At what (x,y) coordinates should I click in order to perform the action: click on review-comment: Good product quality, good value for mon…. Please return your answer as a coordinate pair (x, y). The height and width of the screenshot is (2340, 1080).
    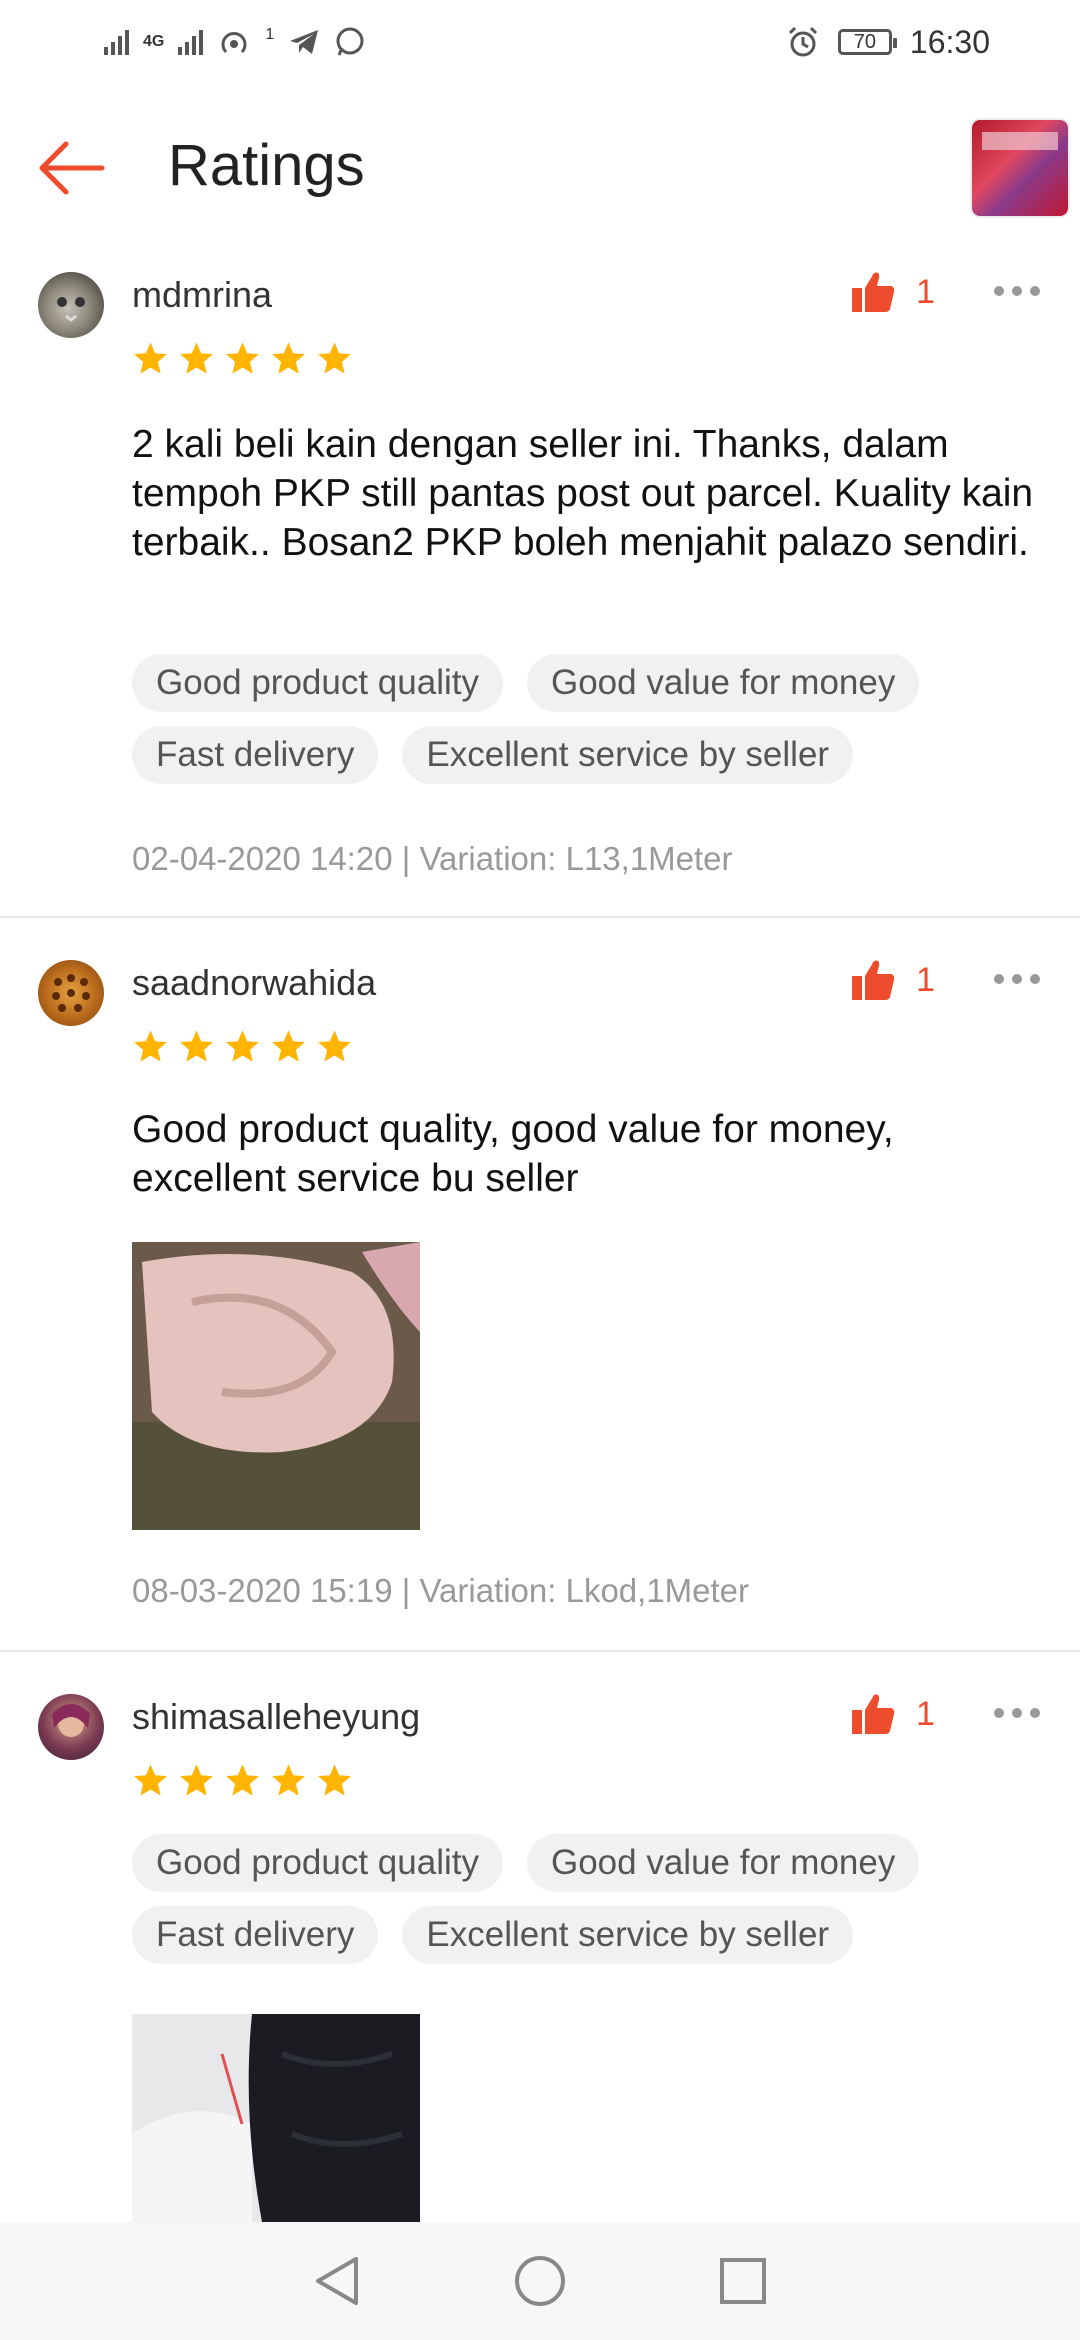
    Looking at the image, I should click on (513, 1154).